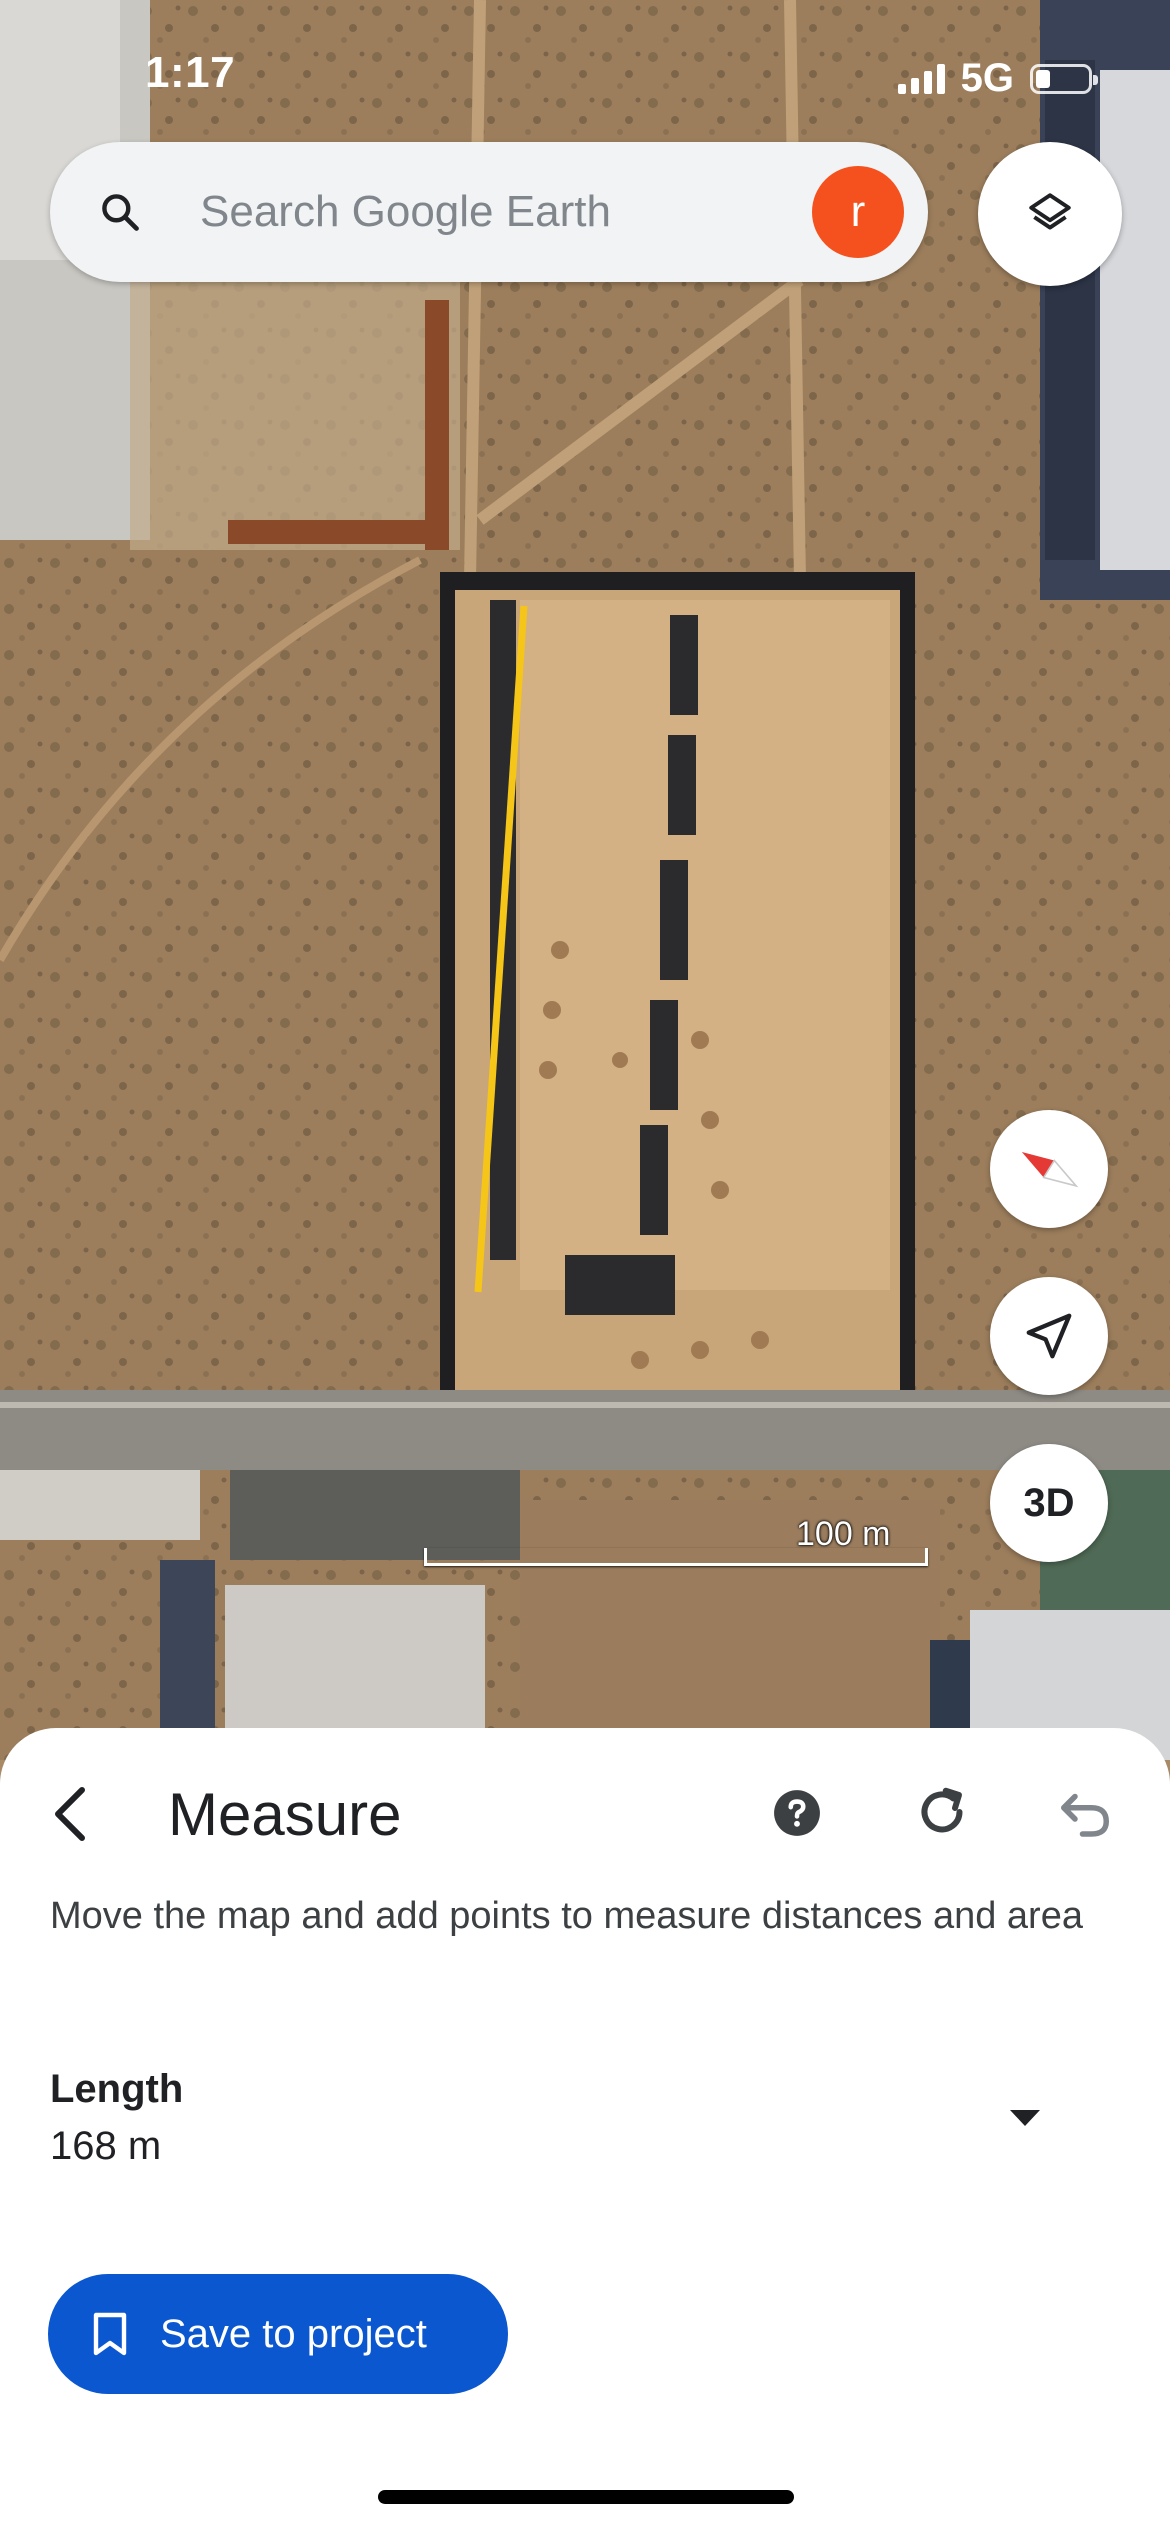 The height and width of the screenshot is (2532, 1170). What do you see at coordinates (117, 2089) in the screenshot?
I see `length-label: Length` at bounding box center [117, 2089].